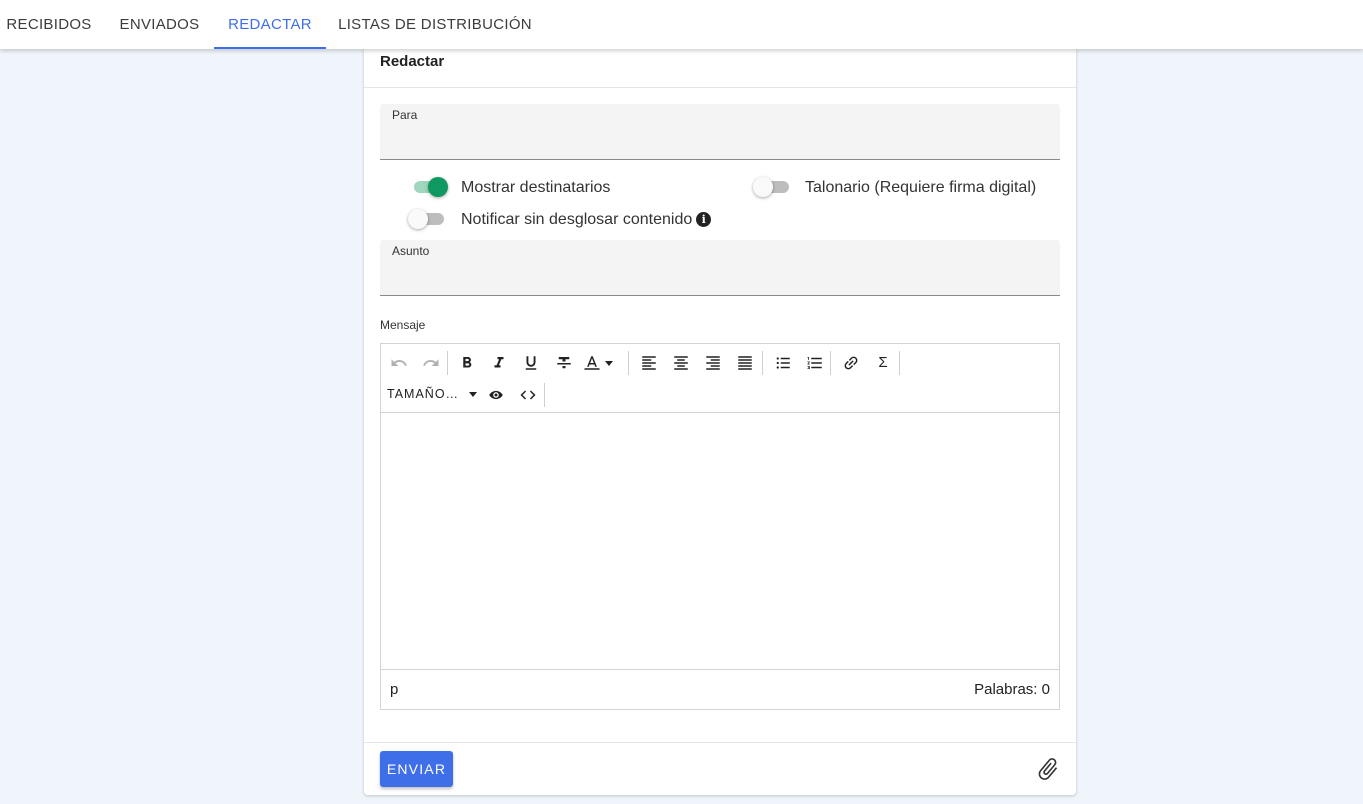 The image size is (1363, 804). I want to click on bold-icon, so click(467, 363).